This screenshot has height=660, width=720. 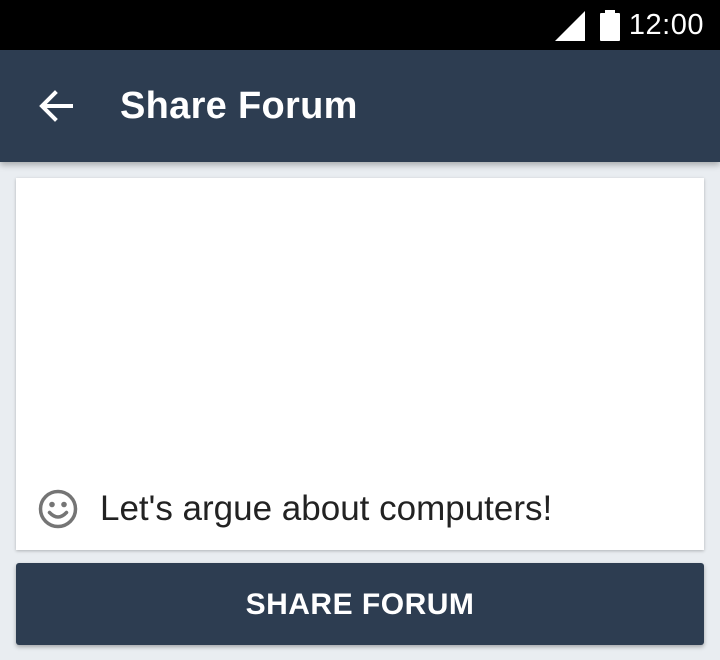 I want to click on arrow-back-icon, so click(x=56, y=106).